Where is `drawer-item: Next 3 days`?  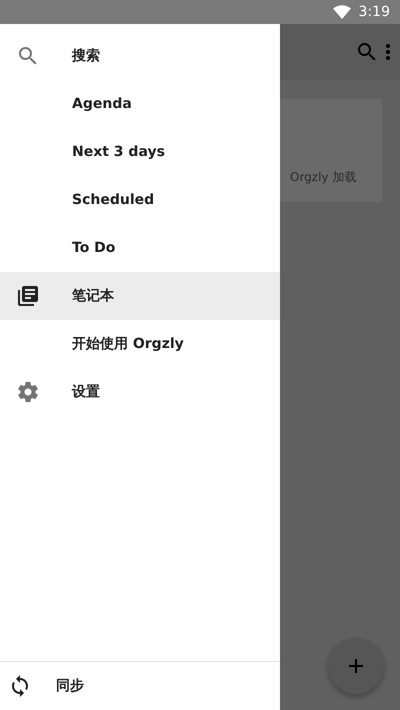 drawer-item: Next 3 days is located at coordinates (140, 152).